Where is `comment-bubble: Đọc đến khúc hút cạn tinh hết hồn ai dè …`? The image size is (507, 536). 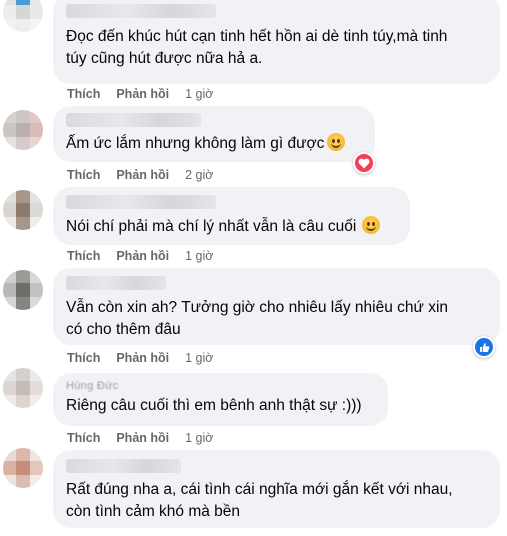 comment-bubble: Đọc đến khúc hút cạn tinh hết hồn ai dè … is located at coordinates (276, 42).